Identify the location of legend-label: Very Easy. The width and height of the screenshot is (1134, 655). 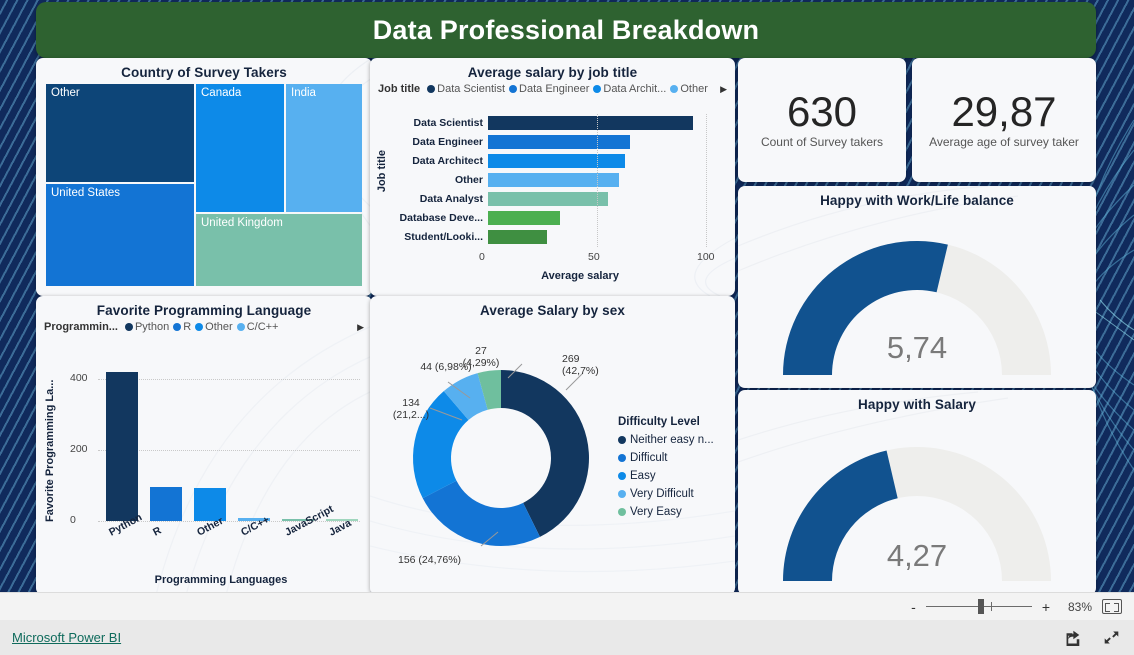
(656, 512).